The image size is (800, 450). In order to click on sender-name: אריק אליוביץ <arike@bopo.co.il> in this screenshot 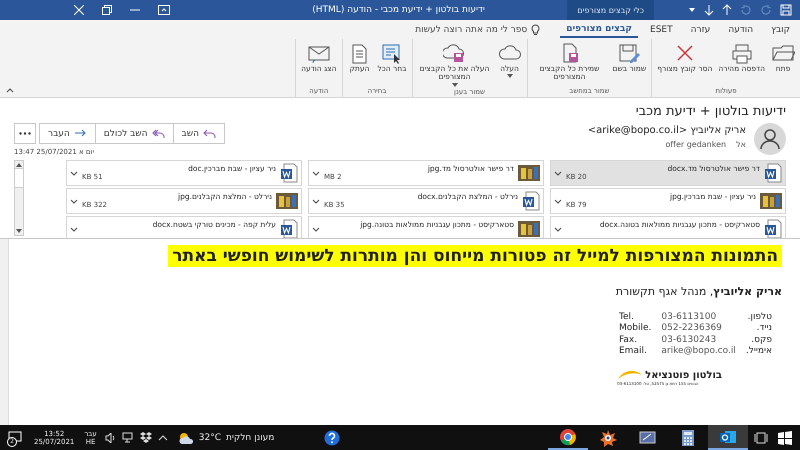, I will do `click(666, 130)`.